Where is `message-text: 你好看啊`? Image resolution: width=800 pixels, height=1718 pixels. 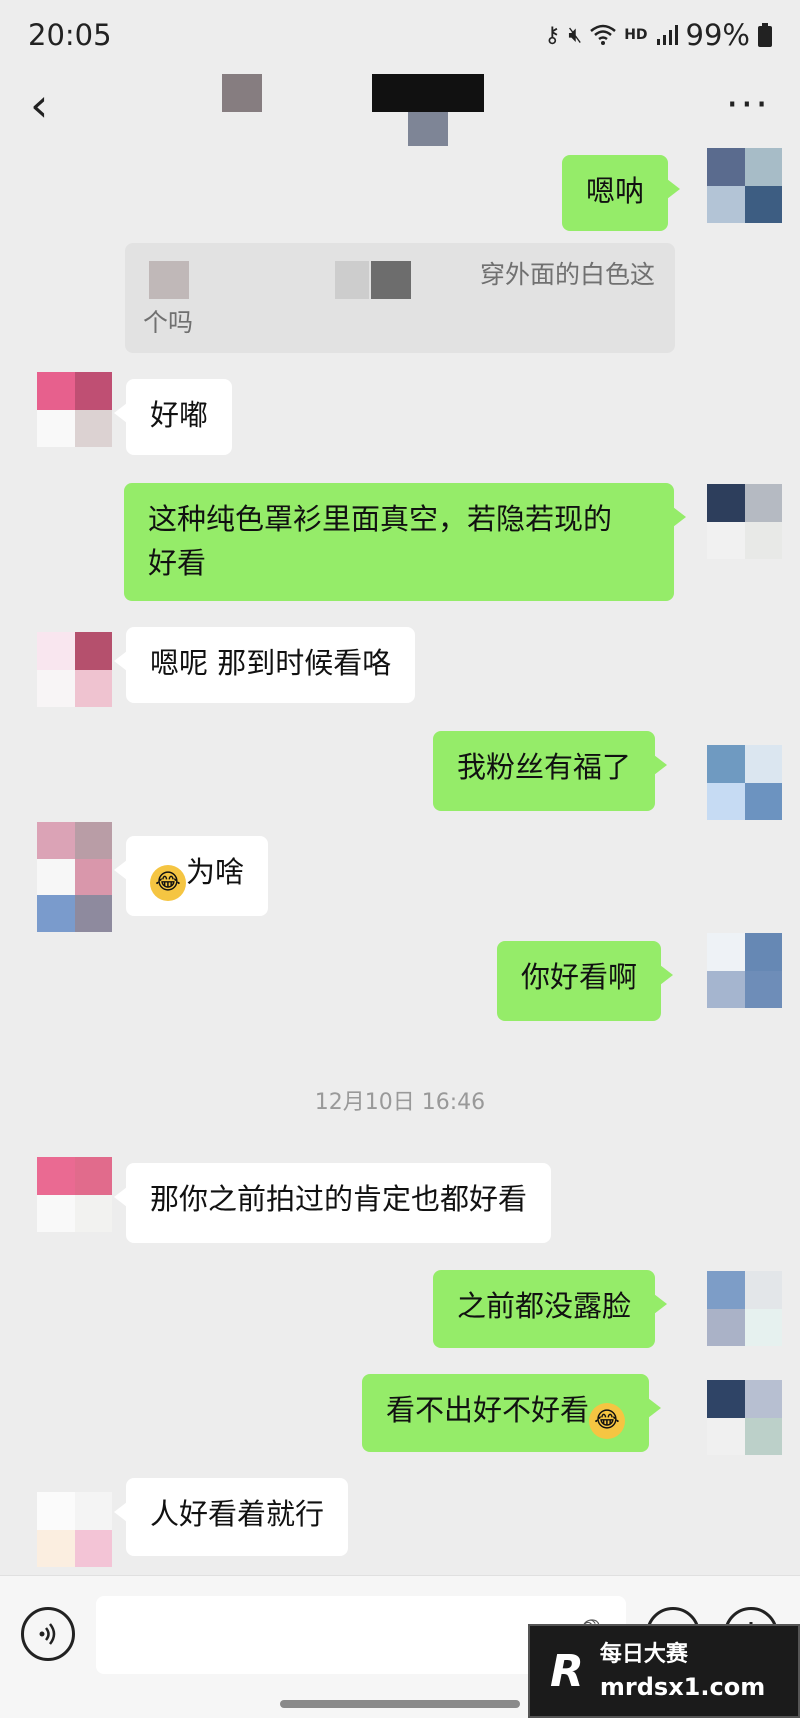 message-text: 你好看啊 is located at coordinates (579, 977).